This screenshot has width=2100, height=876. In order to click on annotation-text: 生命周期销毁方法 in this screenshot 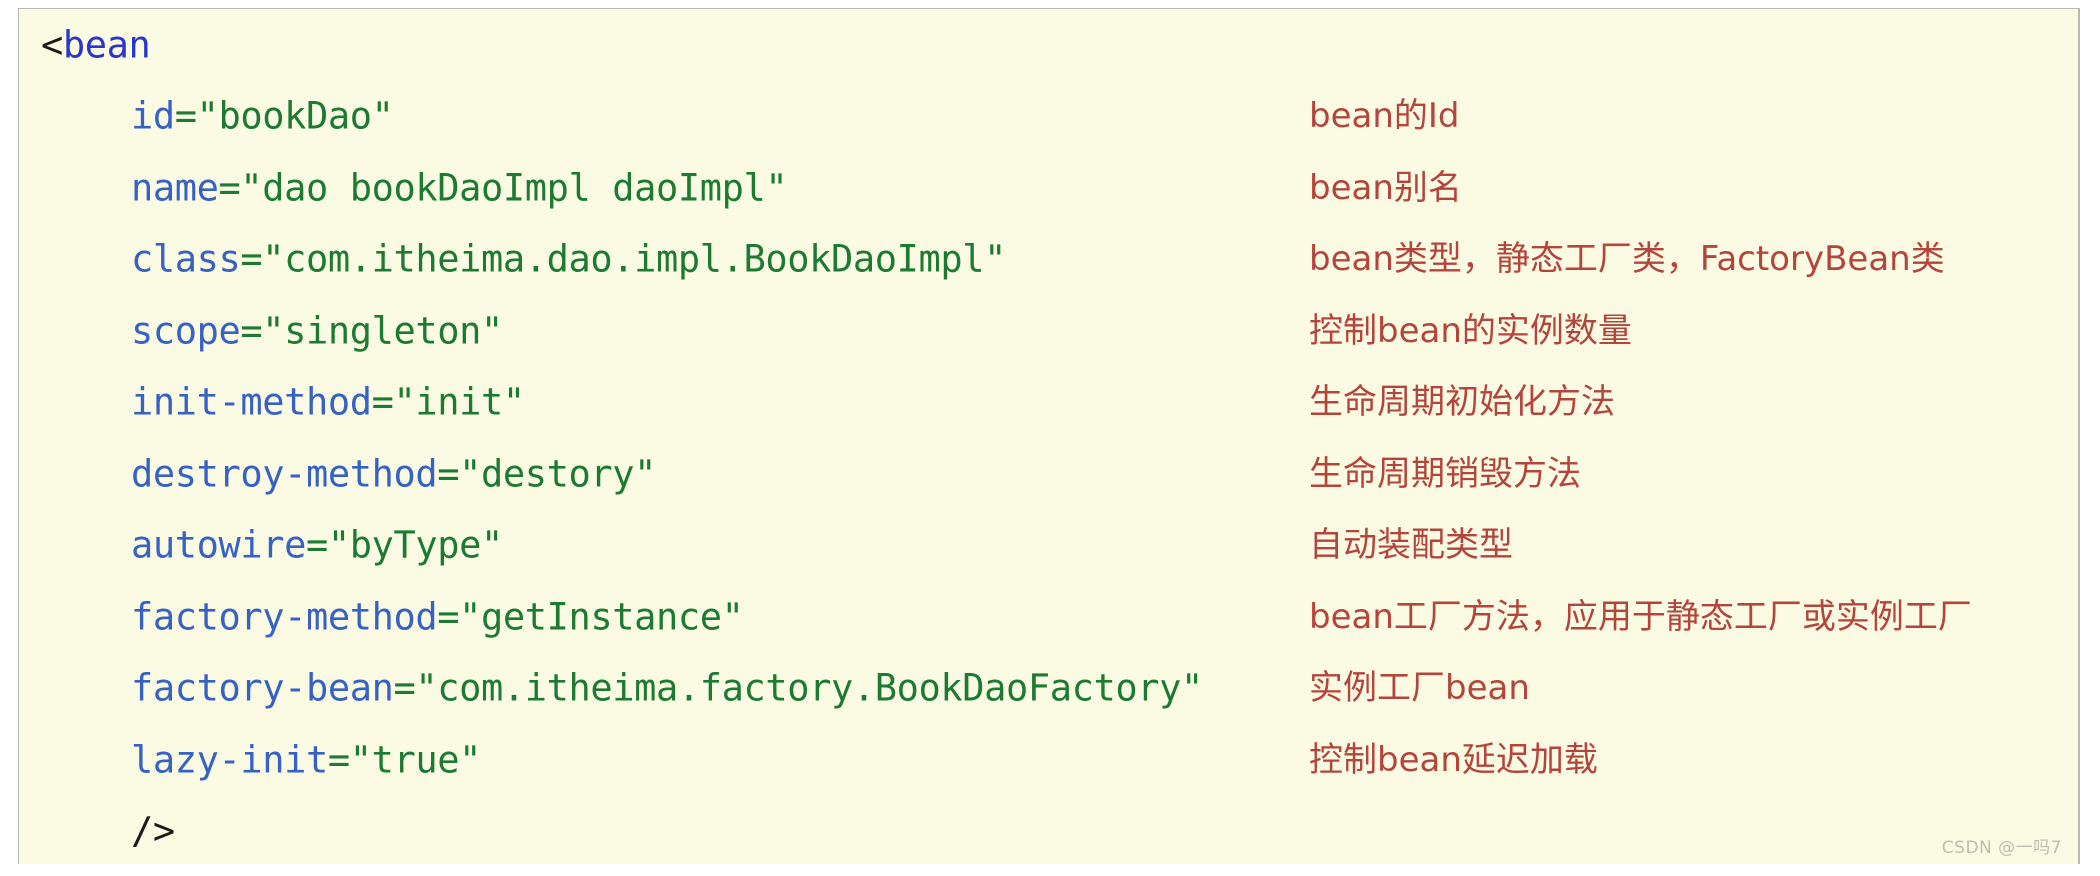, I will do `click(1445, 473)`.